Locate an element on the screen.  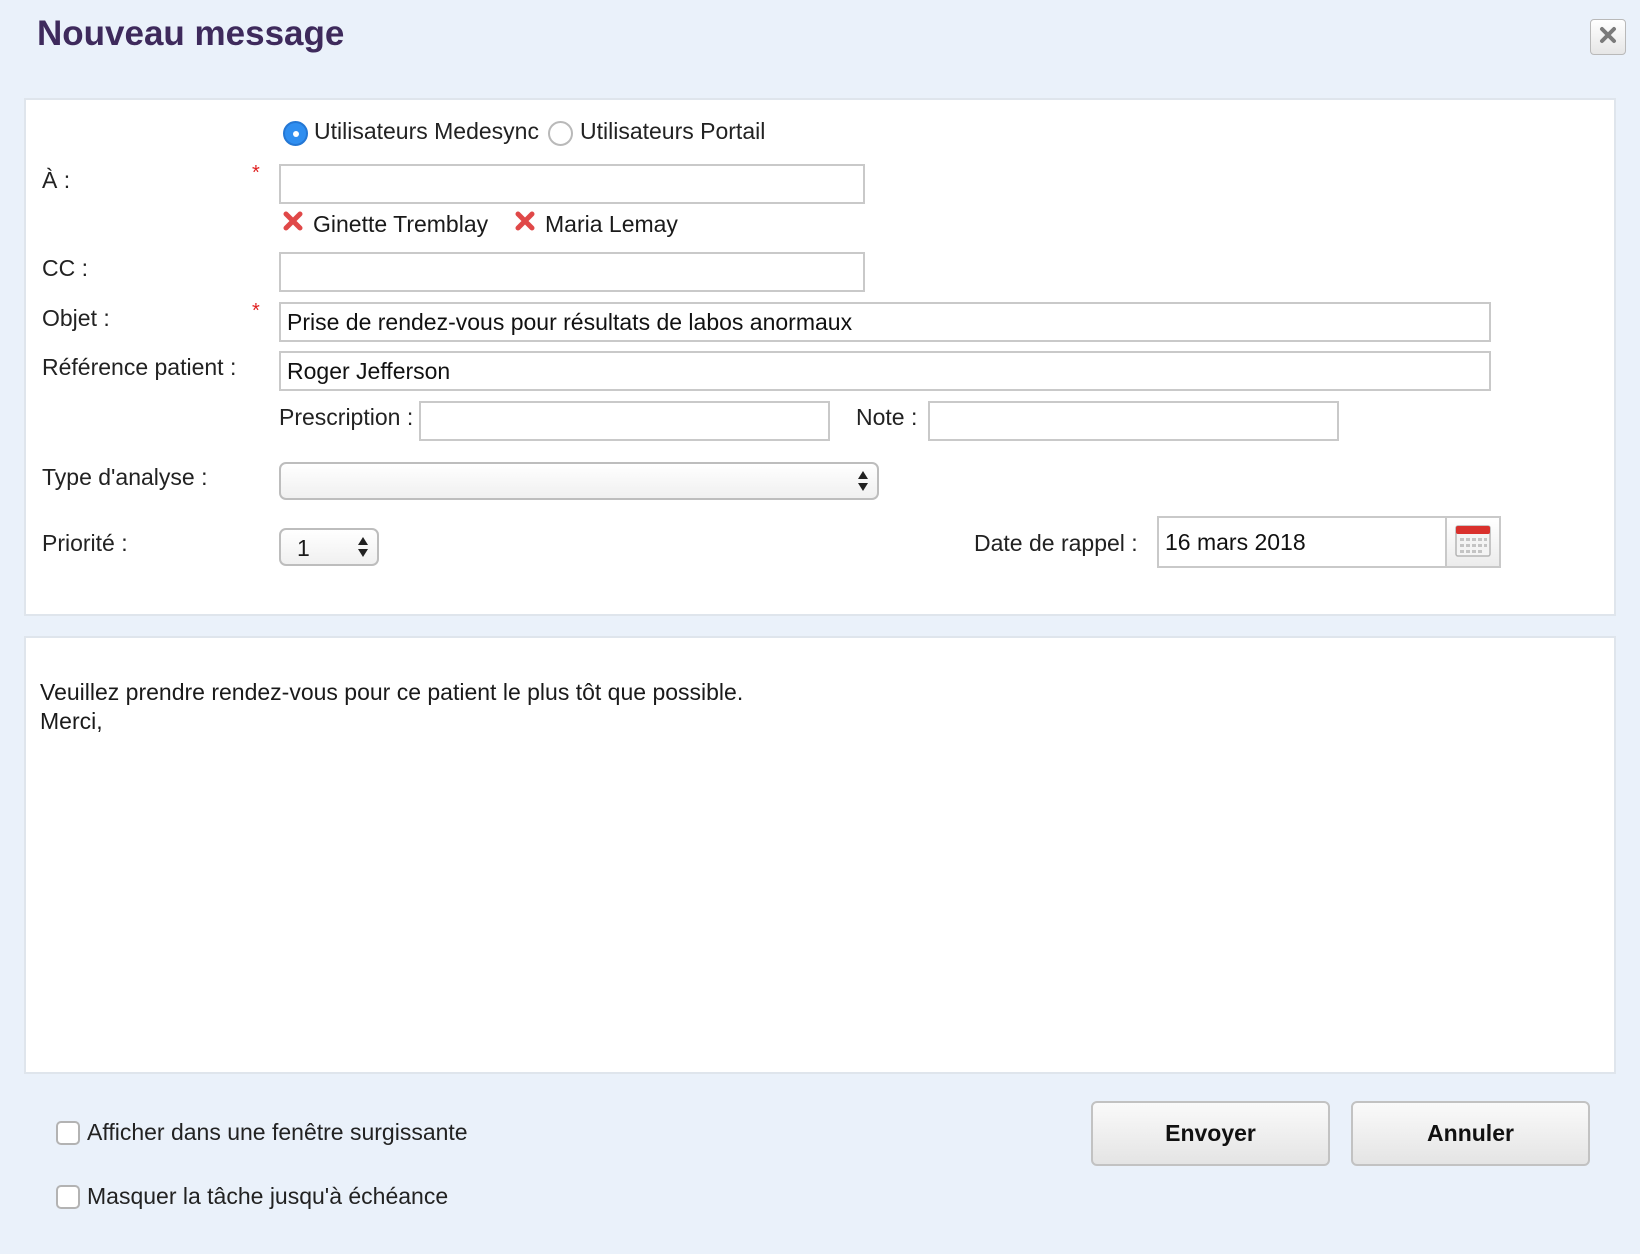
dialog-title: Nouveau message is located at coordinates (191, 33).